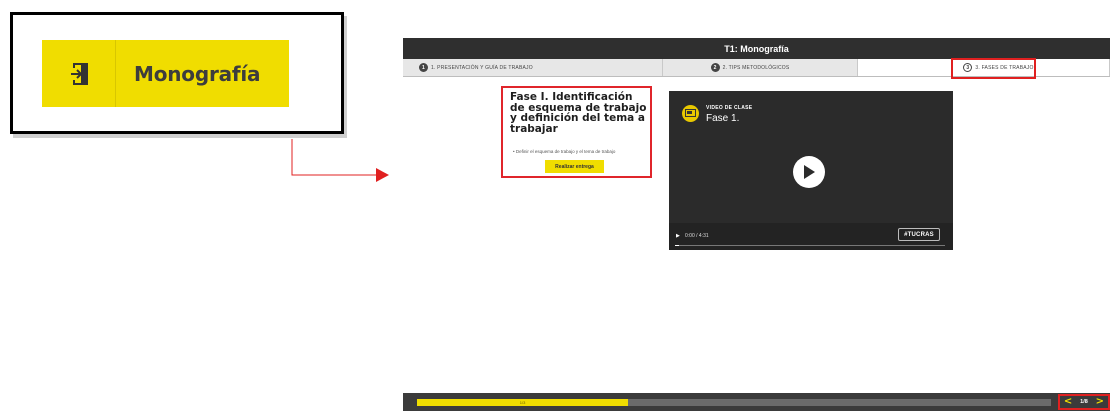  Describe the element at coordinates (523, 402) in the screenshot. I see `course-progress-fill: 1/3` at that location.